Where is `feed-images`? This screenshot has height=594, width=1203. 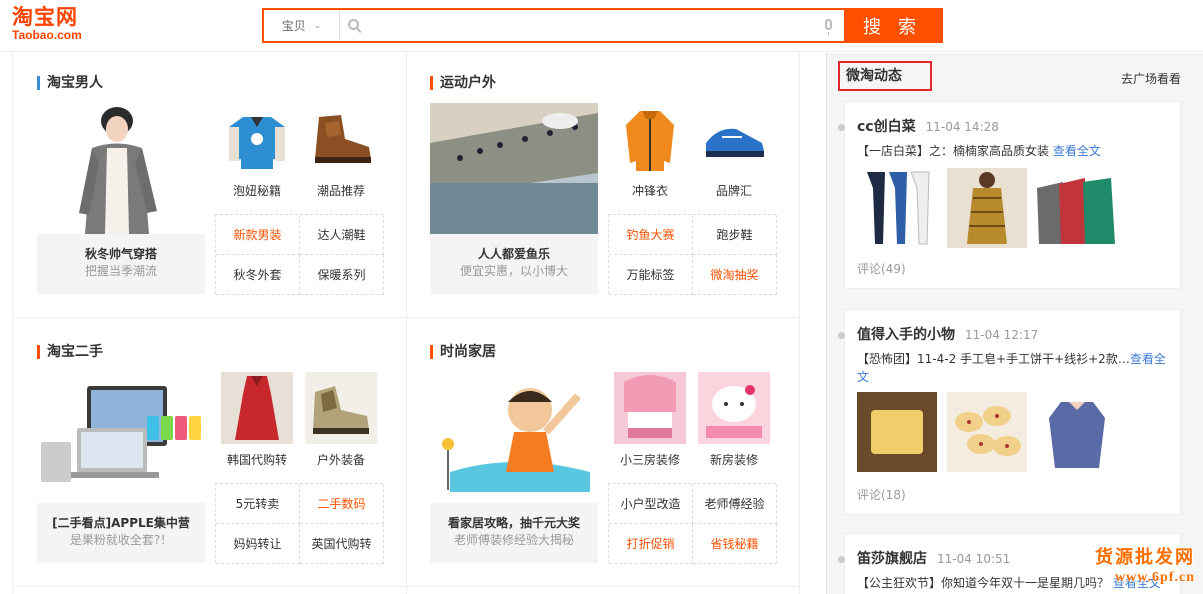 feed-images is located at coordinates (987, 208).